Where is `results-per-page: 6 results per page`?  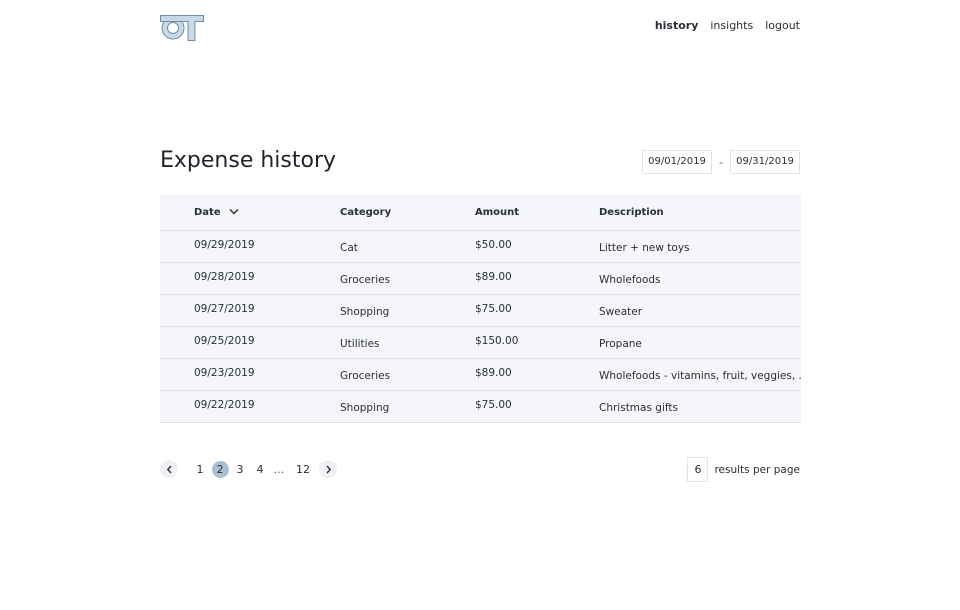 results-per-page: 6 results per page is located at coordinates (743, 469).